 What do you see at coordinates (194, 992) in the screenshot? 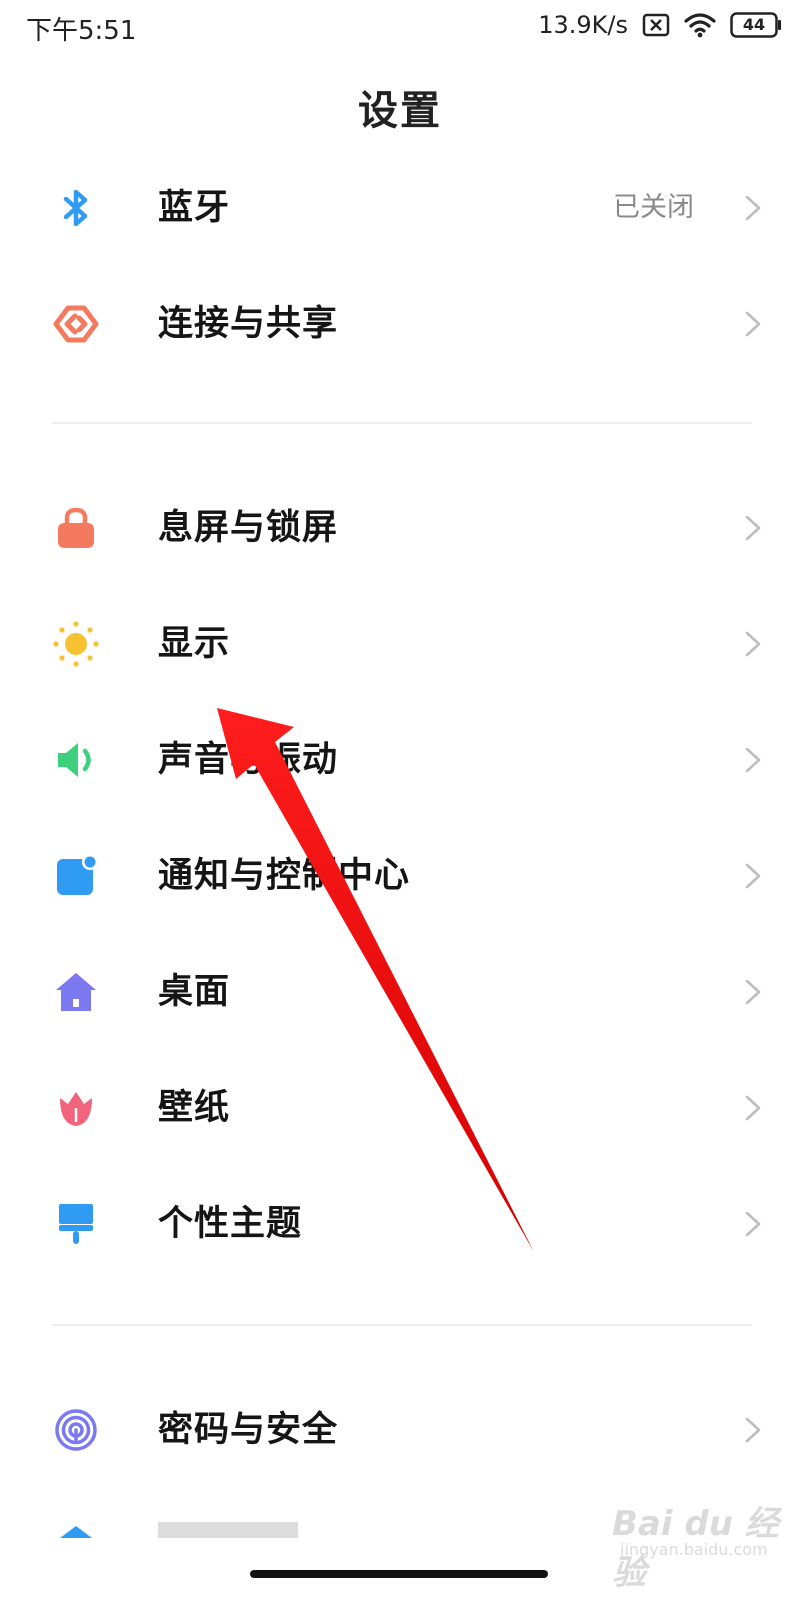
I see `settings-item-label: 桌面` at bounding box center [194, 992].